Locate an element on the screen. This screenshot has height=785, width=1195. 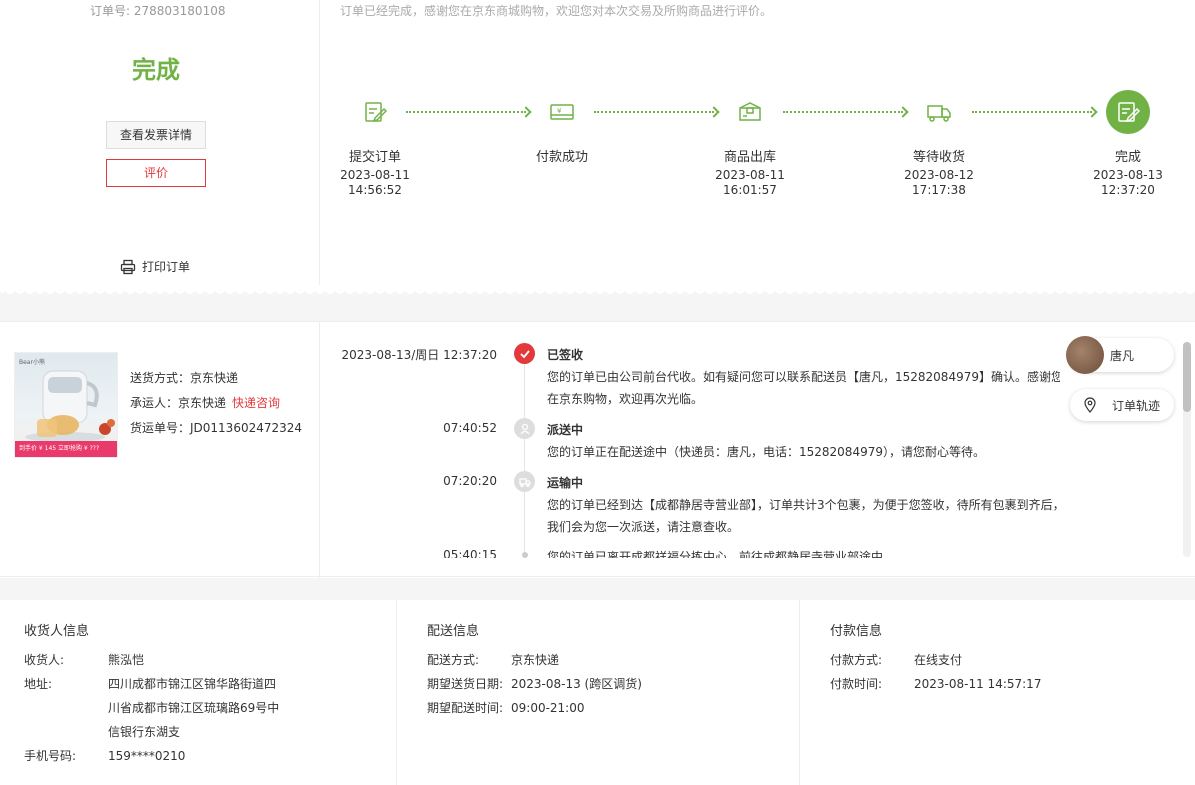
payment-details: 付款方式: 在线支付 付款时间: 2023-08-11 14:57:17 is located at coordinates (962, 672).